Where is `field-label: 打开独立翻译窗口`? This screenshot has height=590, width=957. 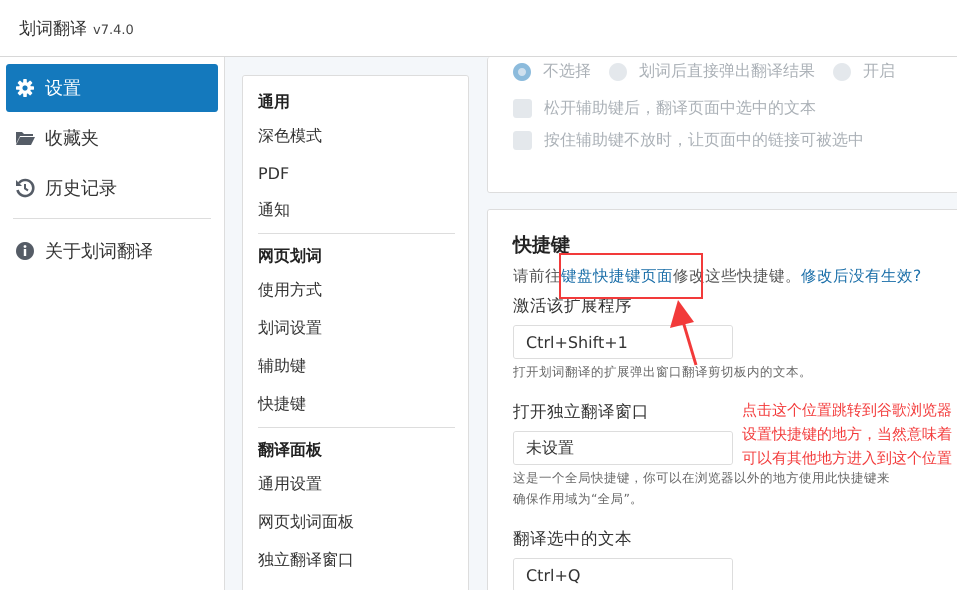 field-label: 打开独立翻译窗口 is located at coordinates (581, 412).